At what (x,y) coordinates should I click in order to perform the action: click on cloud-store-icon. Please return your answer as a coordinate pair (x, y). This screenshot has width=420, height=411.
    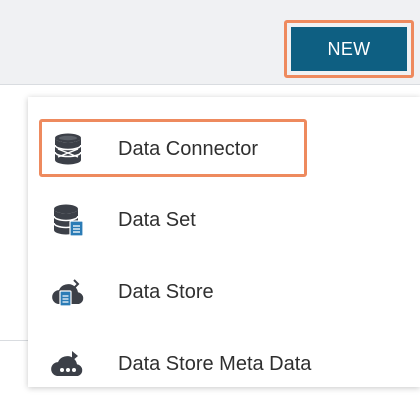
    Looking at the image, I should click on (68, 292).